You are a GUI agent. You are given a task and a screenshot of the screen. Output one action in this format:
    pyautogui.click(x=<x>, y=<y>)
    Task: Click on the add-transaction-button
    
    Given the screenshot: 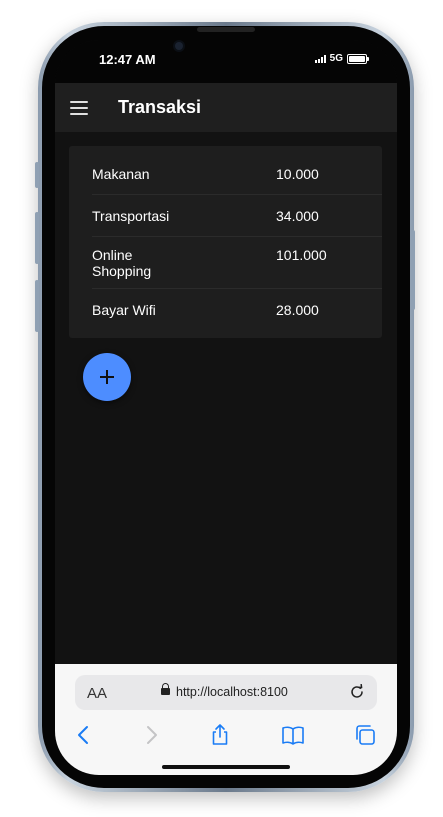 What is the action you would take?
    pyautogui.click(x=107, y=377)
    